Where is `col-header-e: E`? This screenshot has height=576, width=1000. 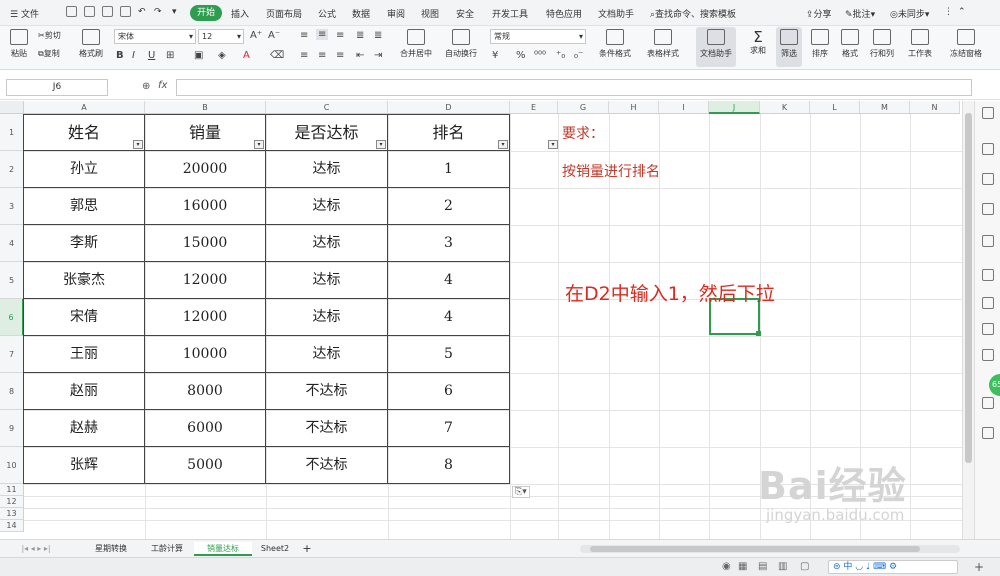
col-header-e: E is located at coordinates (534, 107).